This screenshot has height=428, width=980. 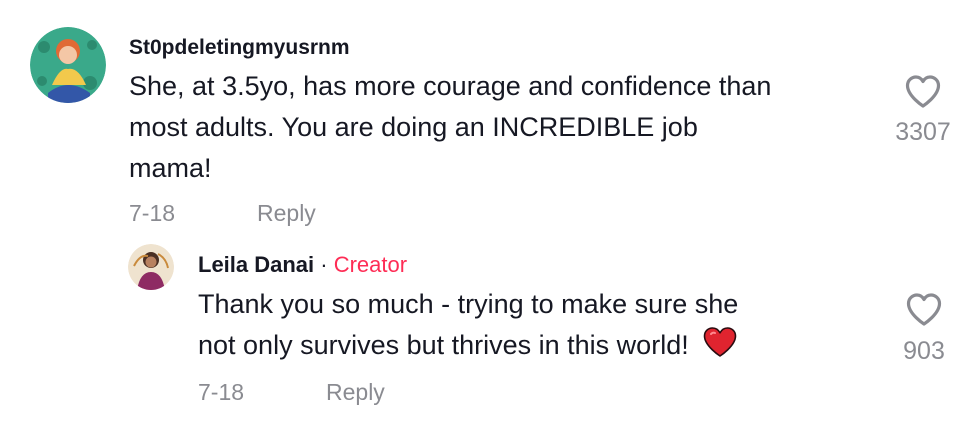 I want to click on comment-like-button, so click(x=923, y=92).